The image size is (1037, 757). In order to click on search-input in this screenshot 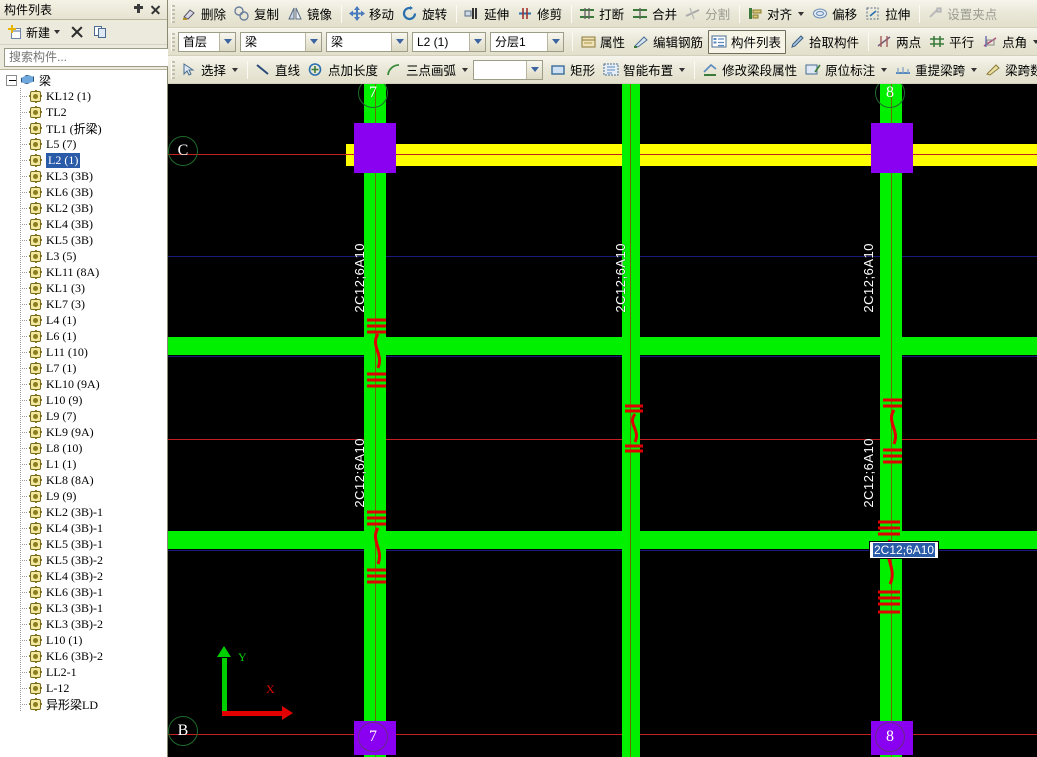, I will do `click(86, 57)`.